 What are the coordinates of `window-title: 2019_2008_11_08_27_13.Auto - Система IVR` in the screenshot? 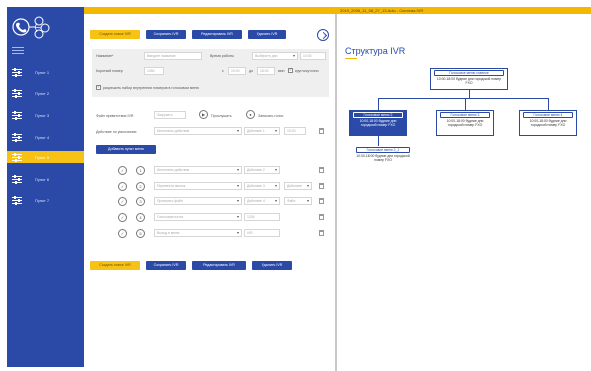 It's located at (382, 10).